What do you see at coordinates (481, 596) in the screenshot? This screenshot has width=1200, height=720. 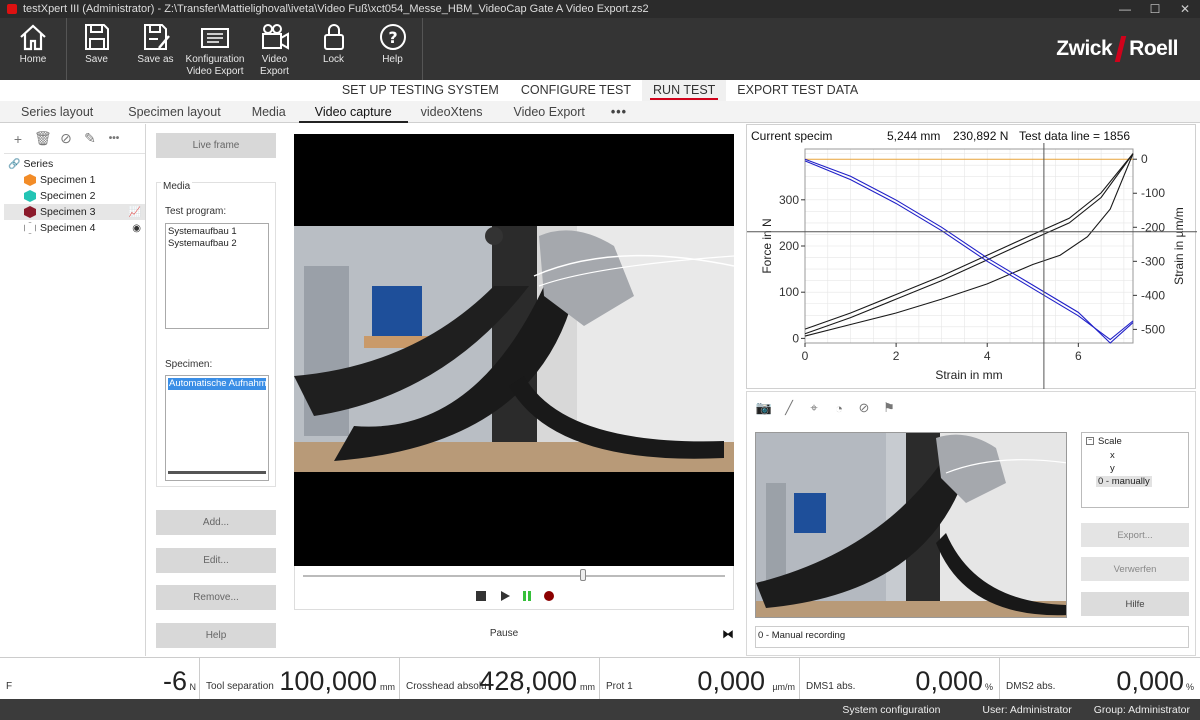 I see `stop-icon` at bounding box center [481, 596].